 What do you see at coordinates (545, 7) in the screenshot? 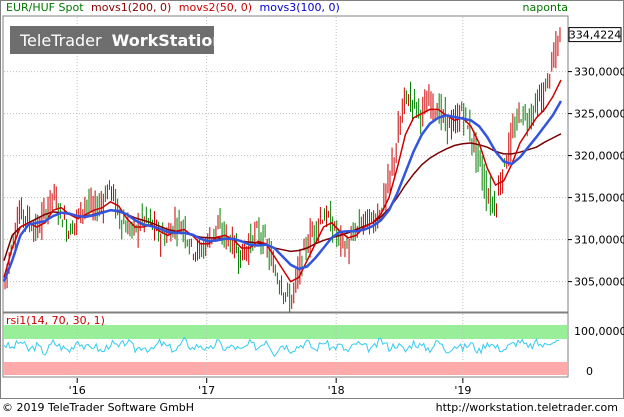
I see `frequency-label: naponta` at bounding box center [545, 7].